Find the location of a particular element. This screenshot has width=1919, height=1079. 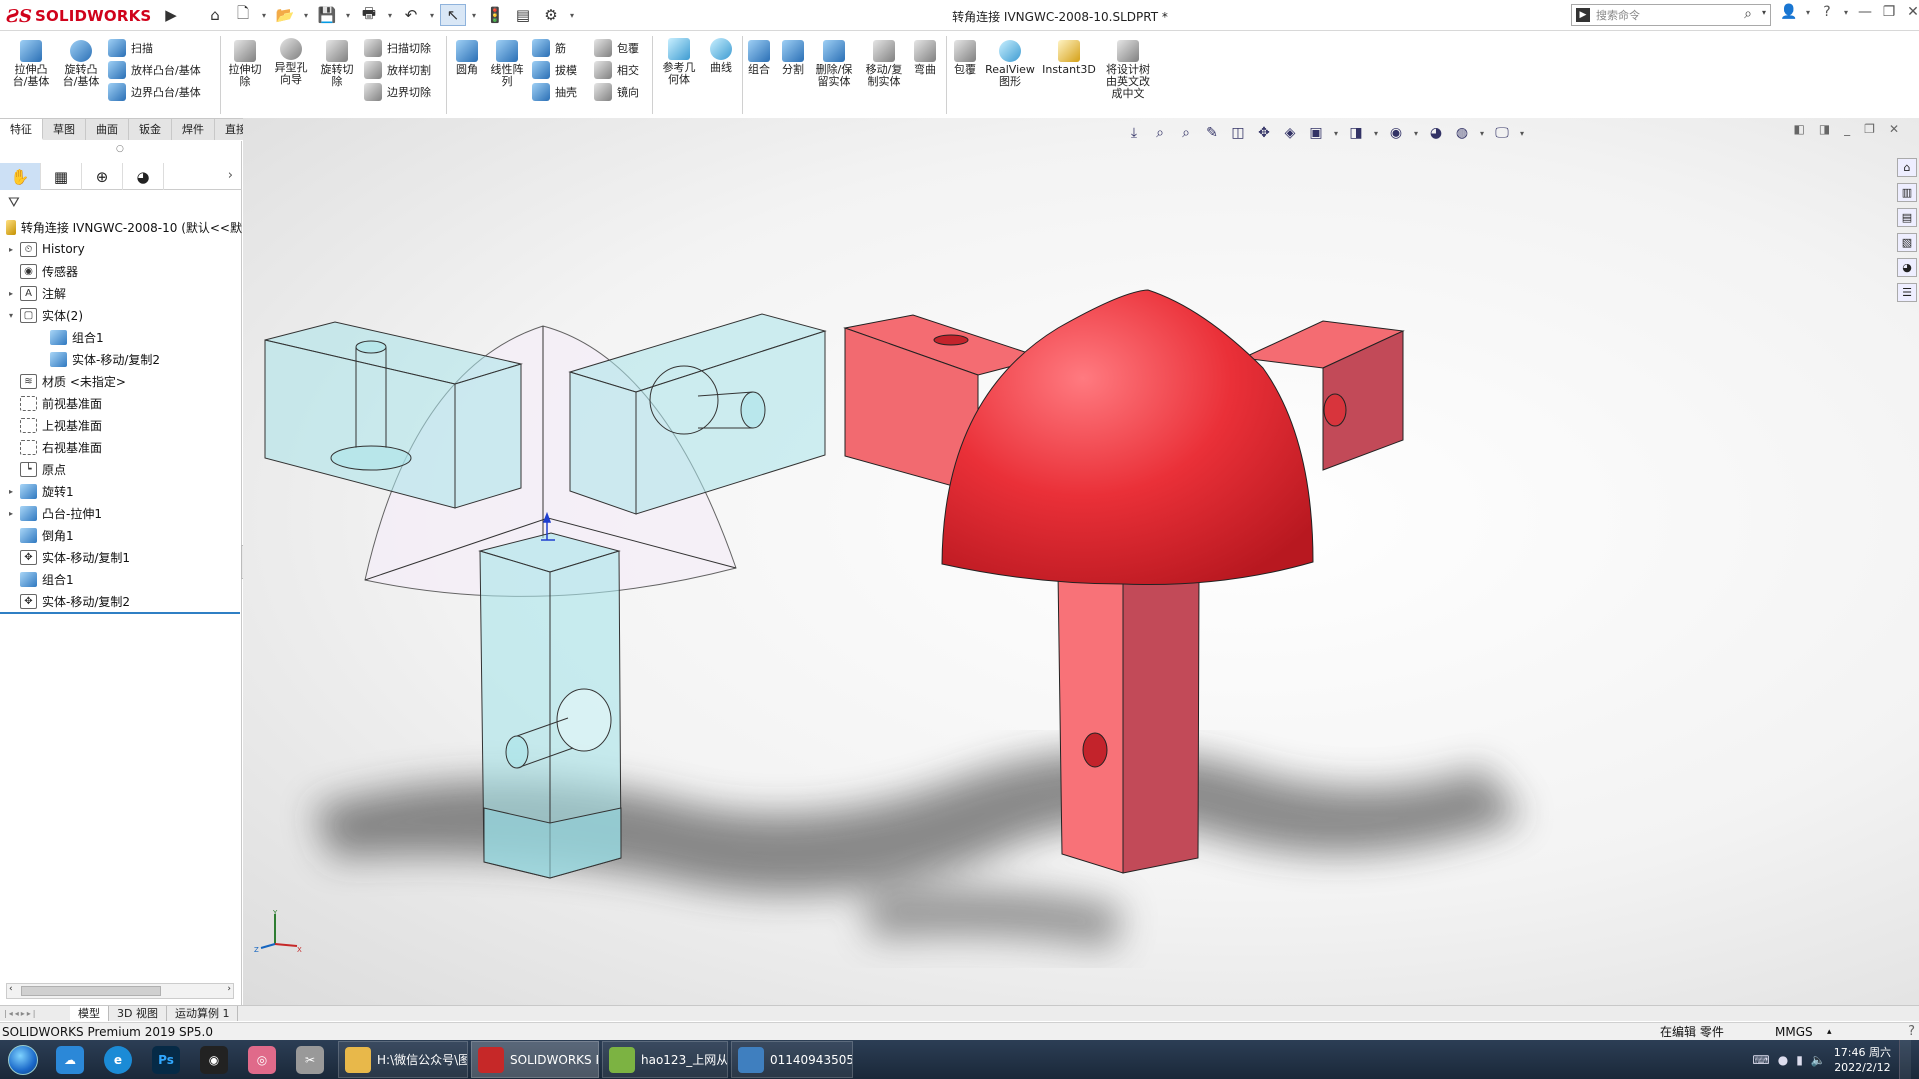

feature-manager-tab-icon: ✋ is located at coordinates (20, 176).